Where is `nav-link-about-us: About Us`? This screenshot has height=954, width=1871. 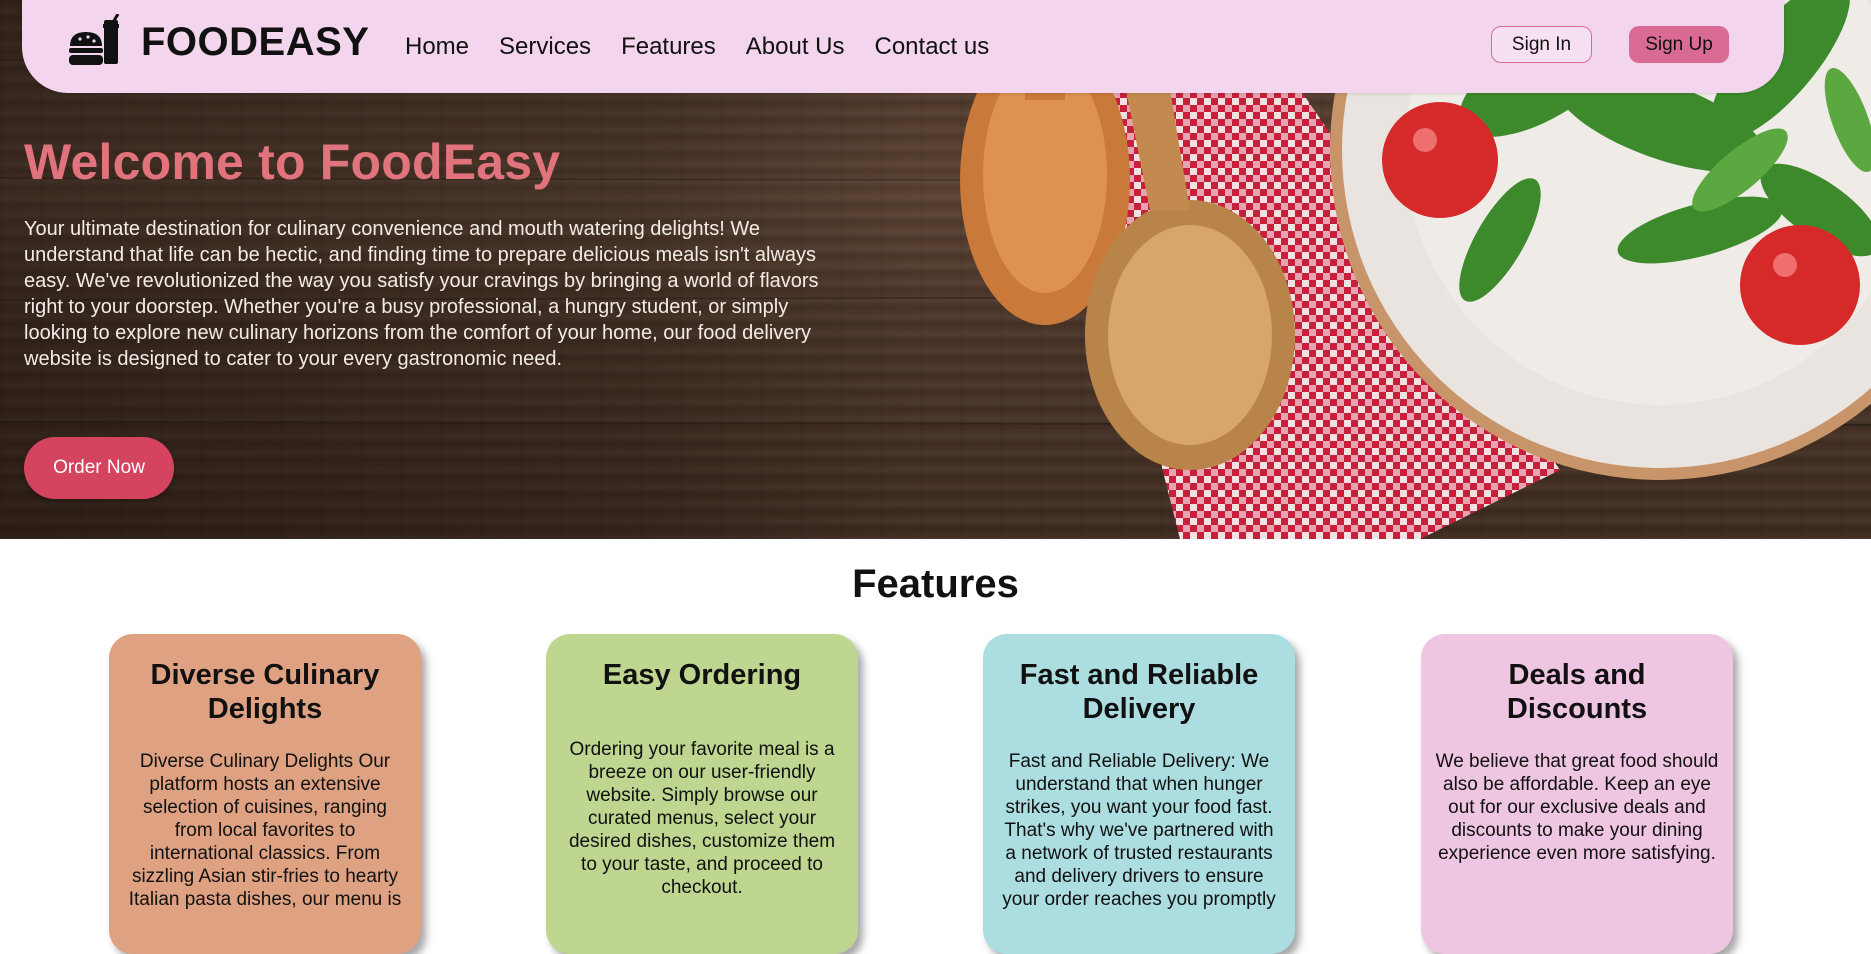
nav-link-about-us: About Us is located at coordinates (795, 47).